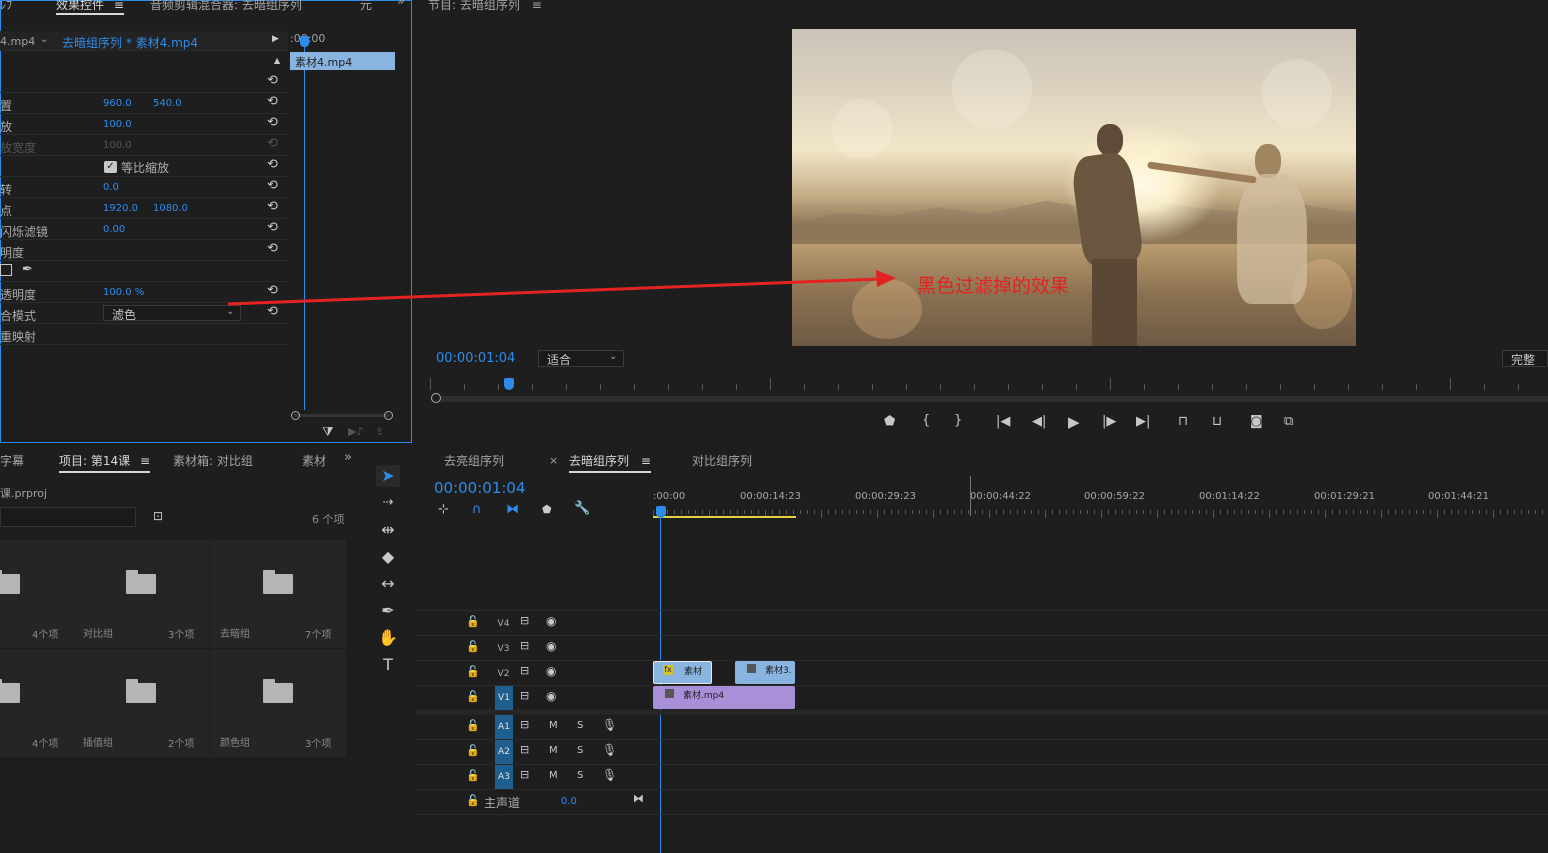 This screenshot has width=1548, height=853. Describe the element at coordinates (388, 476) in the screenshot. I see `selection-tool-icon: ➤` at that location.